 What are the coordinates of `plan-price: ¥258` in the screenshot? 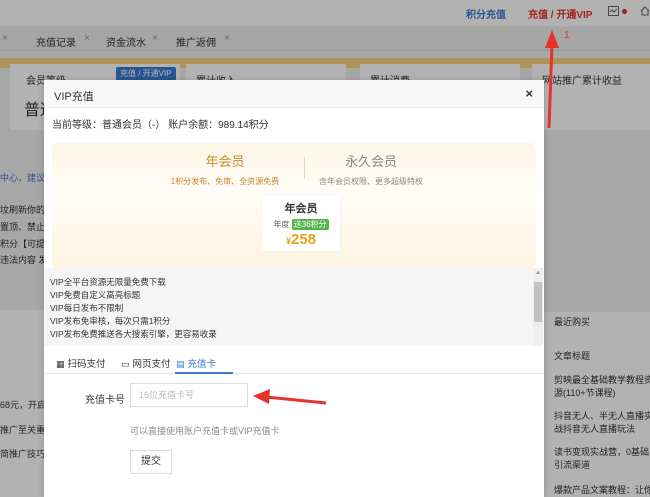 It's located at (301, 239).